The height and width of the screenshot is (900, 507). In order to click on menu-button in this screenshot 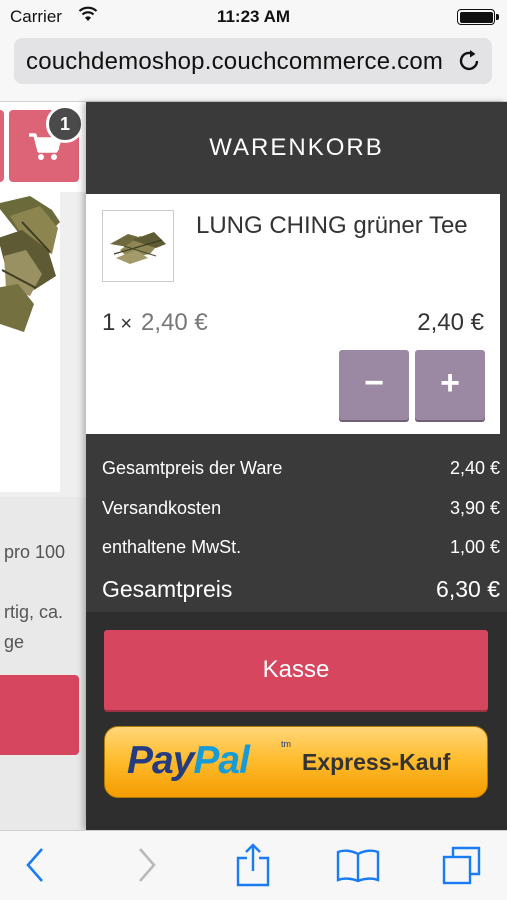, I will do `click(2, 146)`.